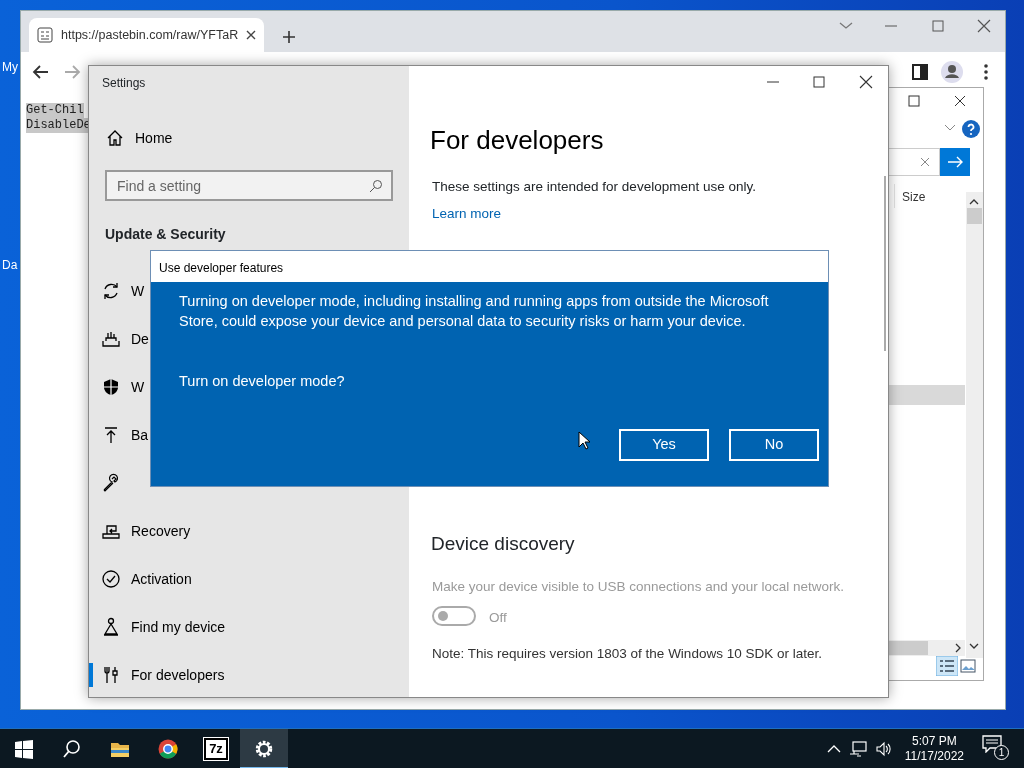 Image resolution: width=1024 pixels, height=768 pixels. Describe the element at coordinates (140, 531) in the screenshot. I see `sidebar-item: Recovery` at that location.